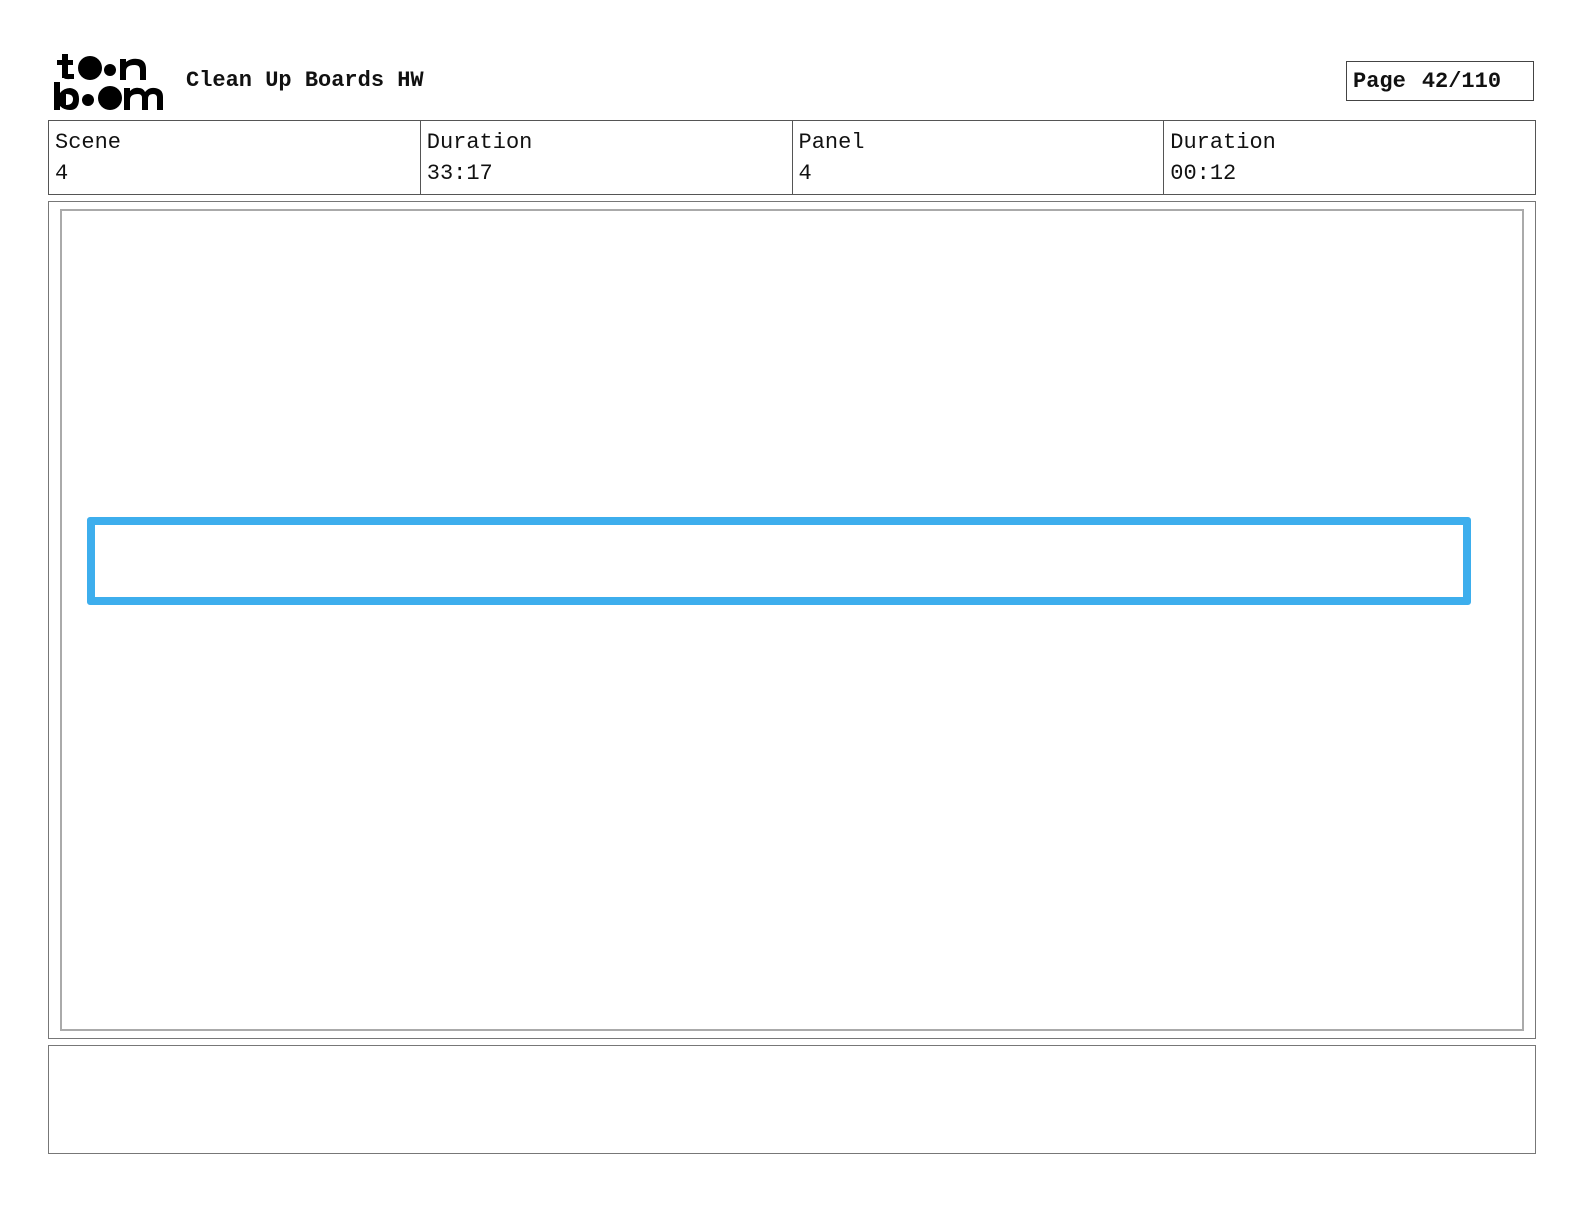 This screenshot has height=1224, width=1584. Describe the element at coordinates (805, 173) in the screenshot. I see `panel-value: 4` at that location.